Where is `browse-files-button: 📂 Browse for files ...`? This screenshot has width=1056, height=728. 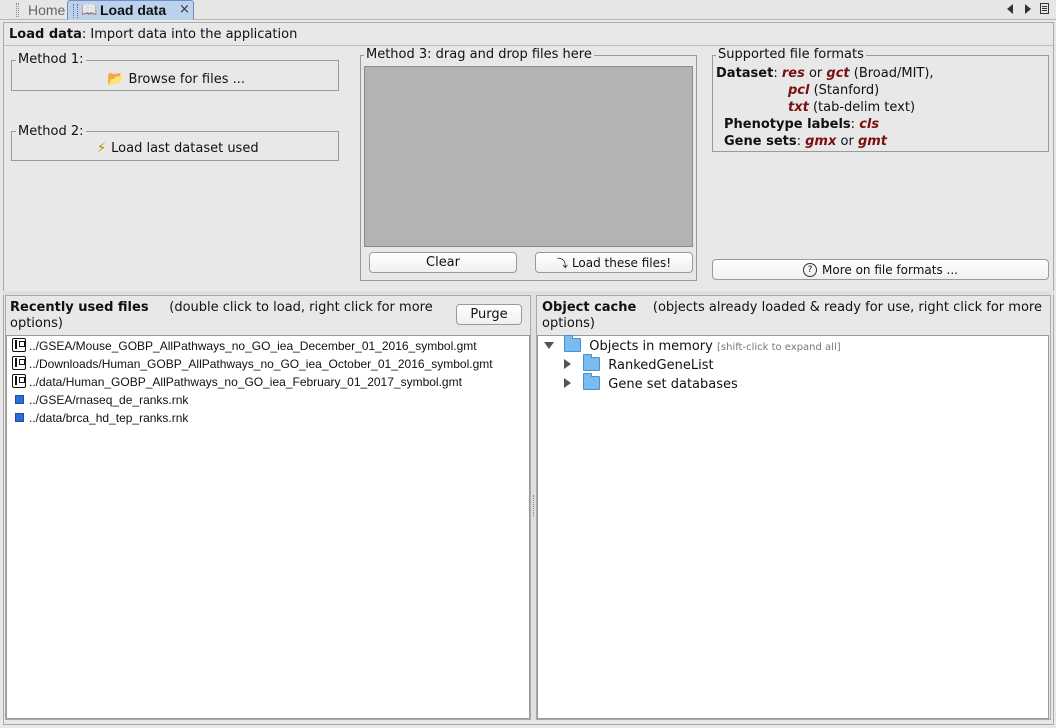 browse-files-button: 📂 Browse for files ... is located at coordinates (176, 79).